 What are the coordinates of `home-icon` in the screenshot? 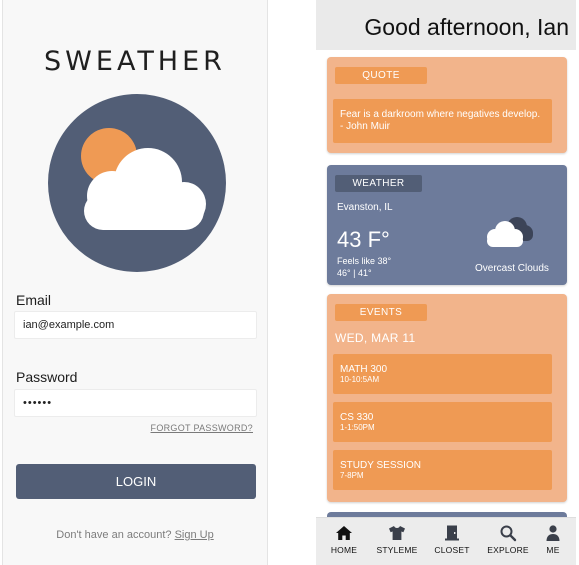 It's located at (344, 533).